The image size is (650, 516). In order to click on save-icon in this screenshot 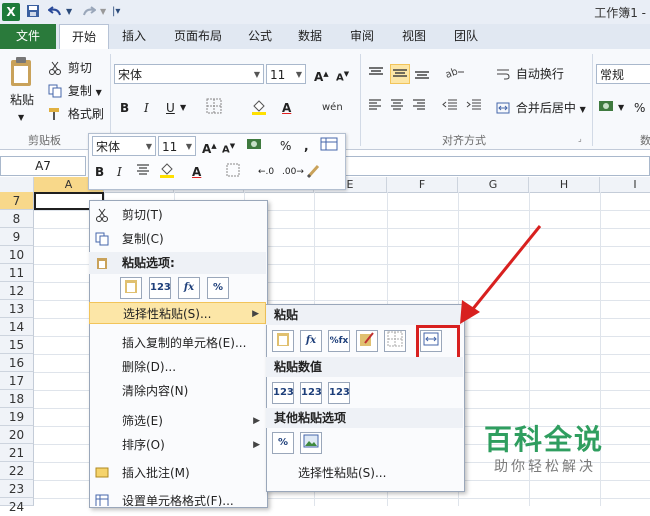, I will do `click(33, 12)`.